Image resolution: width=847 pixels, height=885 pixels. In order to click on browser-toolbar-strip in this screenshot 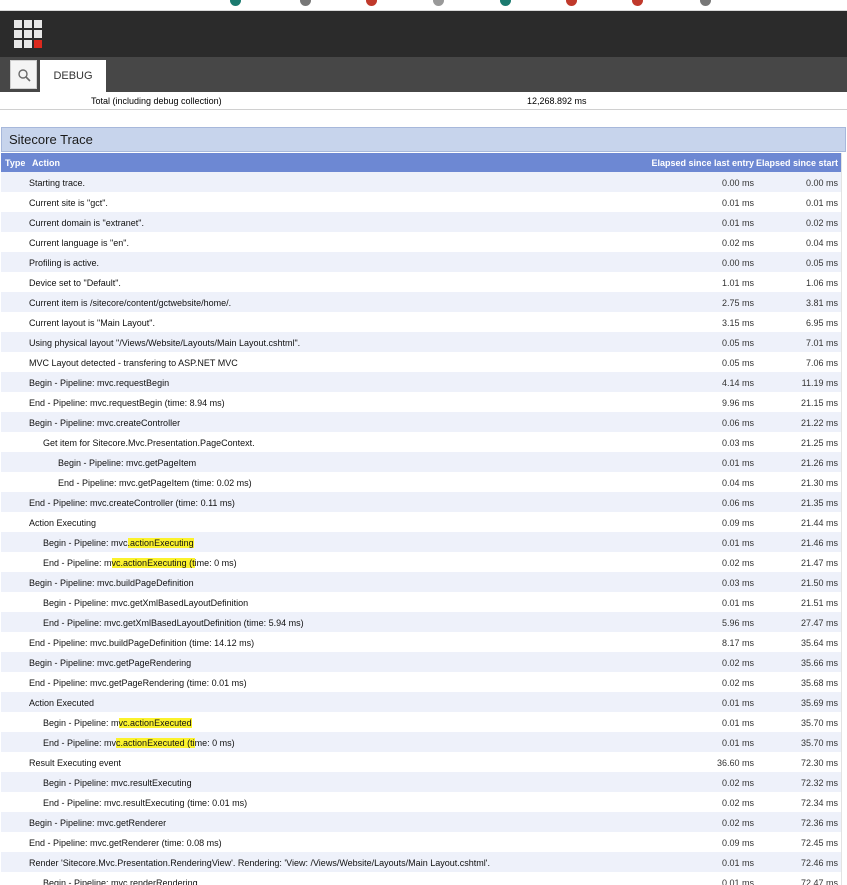, I will do `click(423, 5)`.